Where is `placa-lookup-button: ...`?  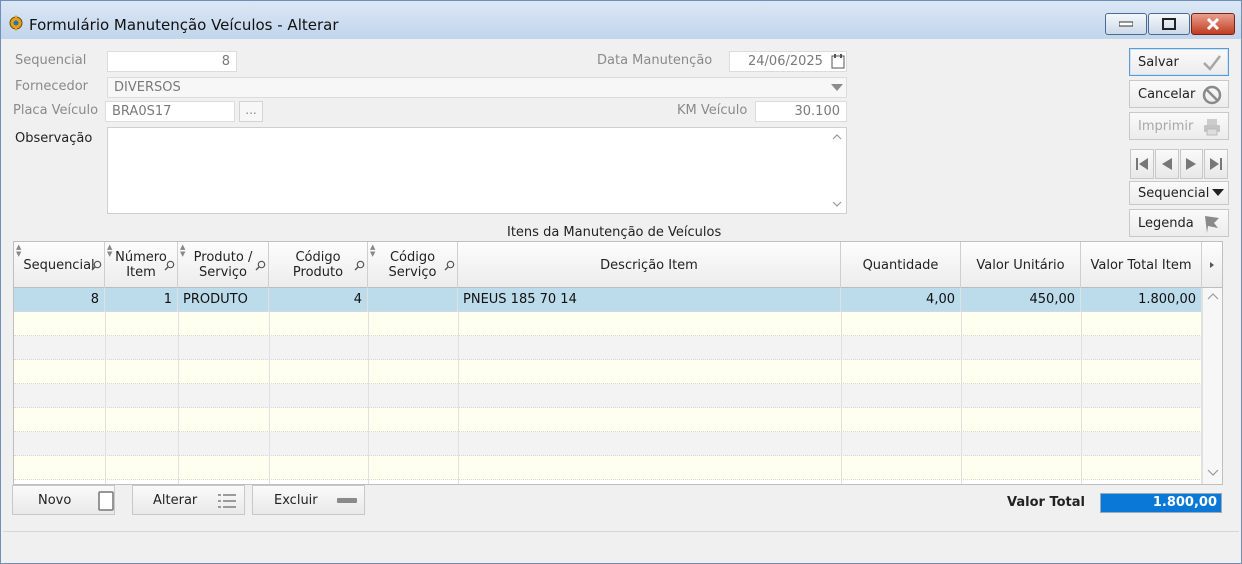
placa-lookup-button: ... is located at coordinates (251, 111).